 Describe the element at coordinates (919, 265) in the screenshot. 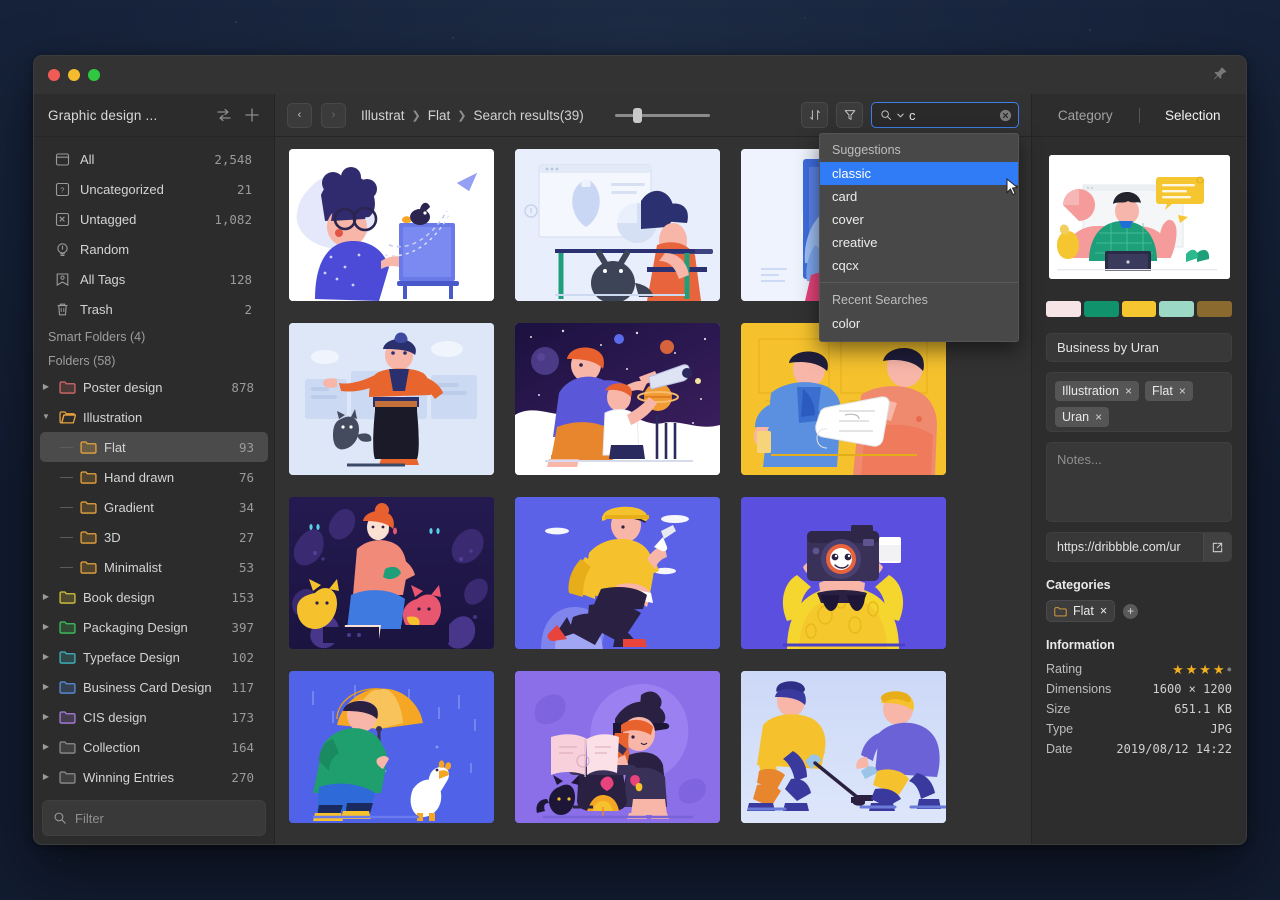

I see `suggestion-item-cqcx: cqcx` at that location.